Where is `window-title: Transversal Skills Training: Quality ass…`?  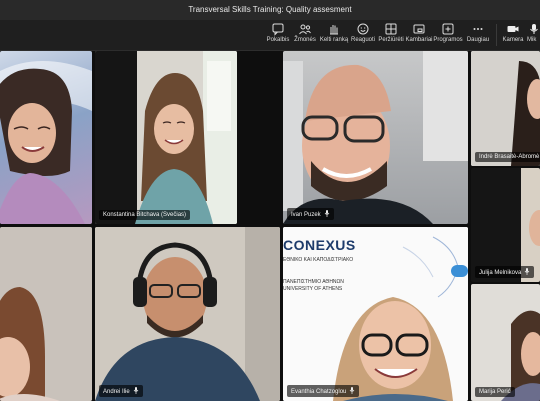
window-title: Transversal Skills Training: Quality ass… is located at coordinates (270, 9).